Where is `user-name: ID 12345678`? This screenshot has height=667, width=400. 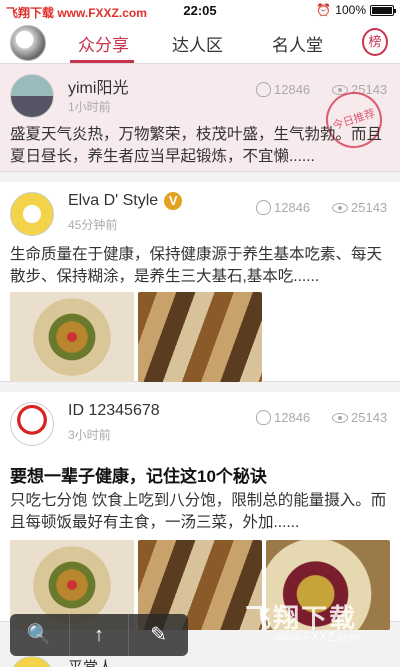
user-name: ID 12345678 is located at coordinates (114, 411).